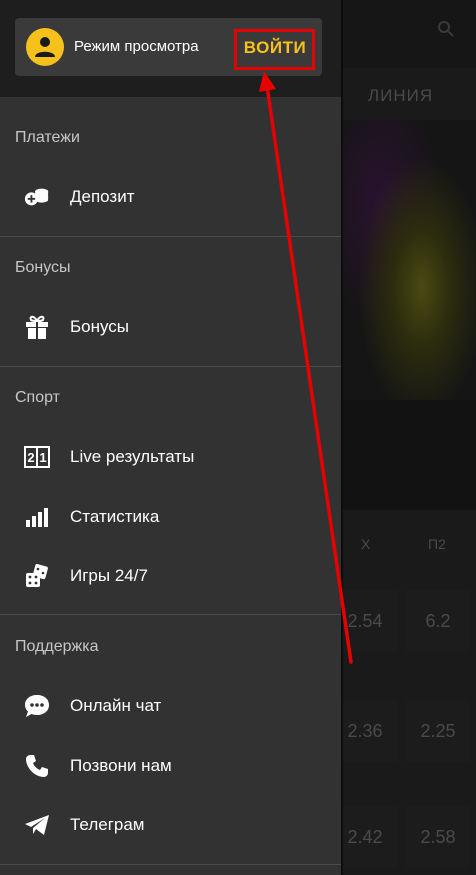 The height and width of the screenshot is (875, 476). What do you see at coordinates (37, 517) in the screenshot?
I see `bar-chart-icon` at bounding box center [37, 517].